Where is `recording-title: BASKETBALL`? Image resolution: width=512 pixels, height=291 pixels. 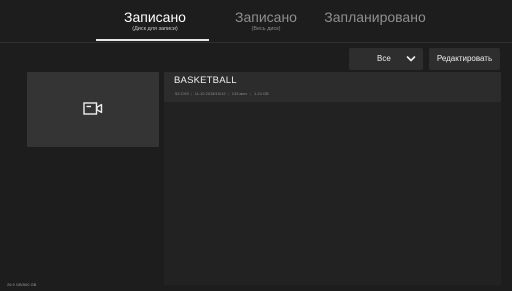 recording-title: BASKETBALL is located at coordinates (205, 80).